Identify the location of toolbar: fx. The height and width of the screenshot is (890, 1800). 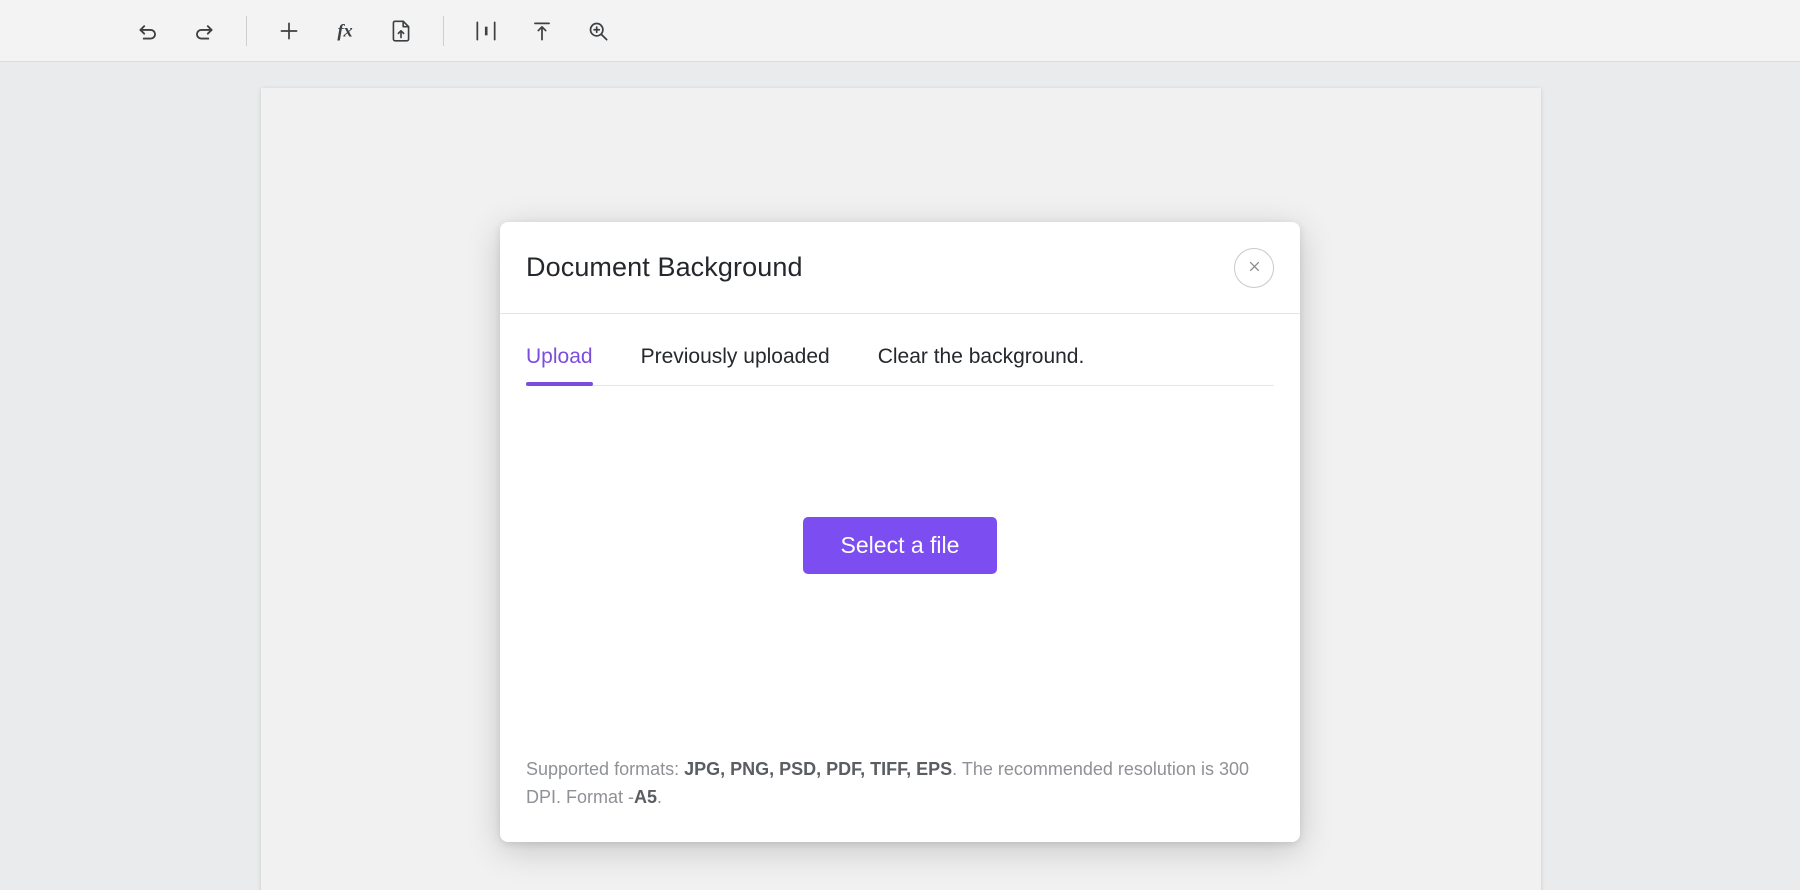
(900, 31).